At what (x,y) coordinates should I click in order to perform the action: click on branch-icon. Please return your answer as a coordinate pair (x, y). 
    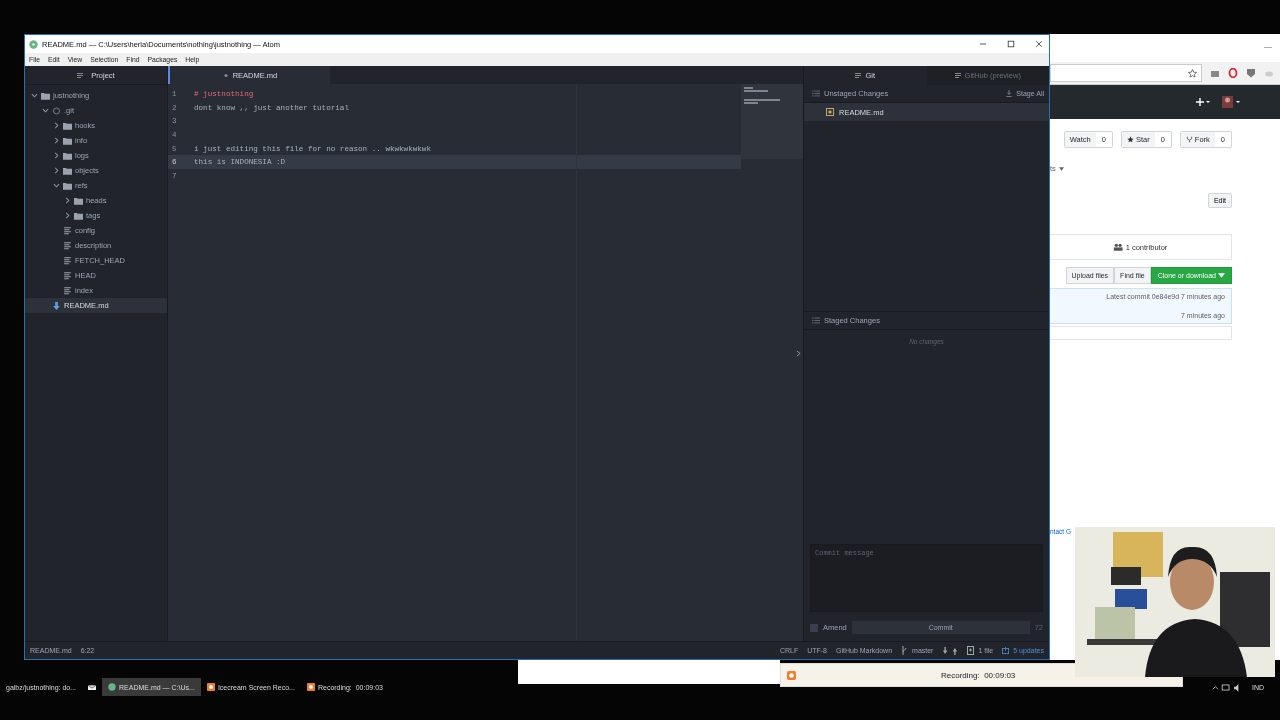
    Looking at the image, I should click on (905, 650).